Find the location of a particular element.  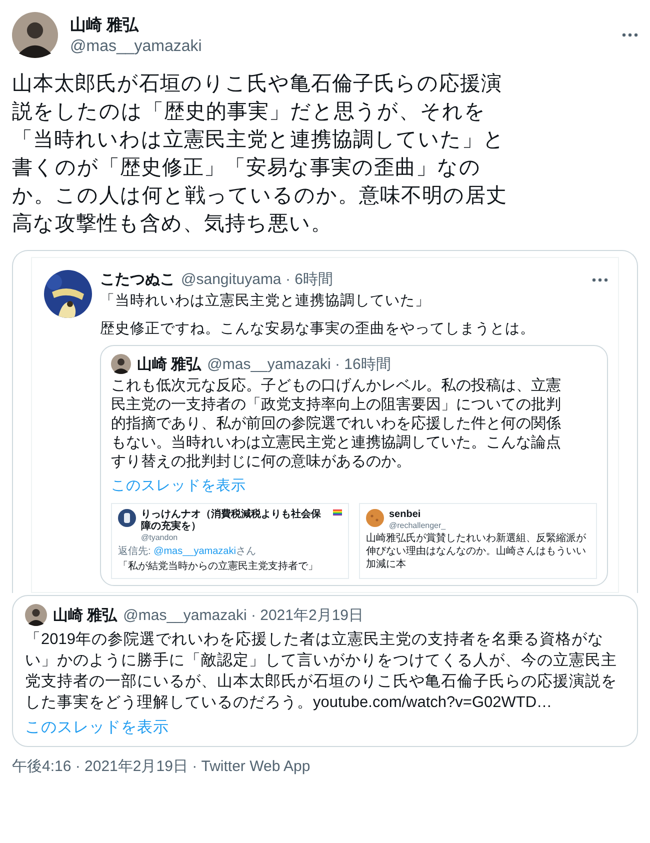

tweet-text: 「私が結党当時からの立憲民主党支持者で」 is located at coordinates (218, 566).